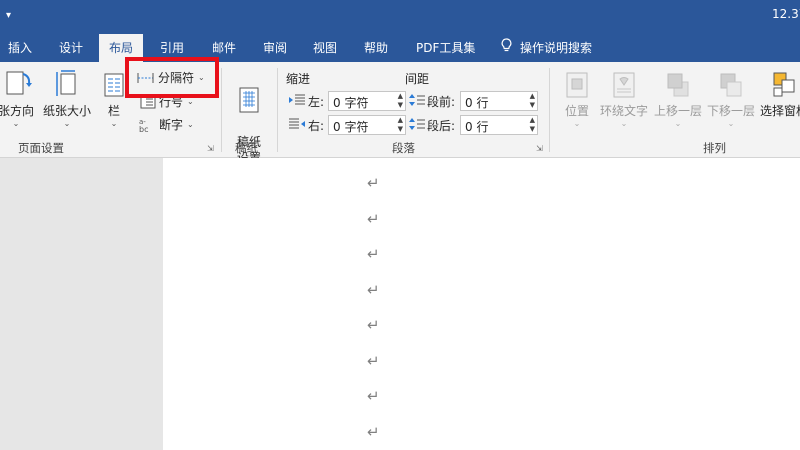 This screenshot has height=450, width=800. What do you see at coordinates (714, 148) in the screenshot?
I see `arrange-group-label: 排列` at bounding box center [714, 148].